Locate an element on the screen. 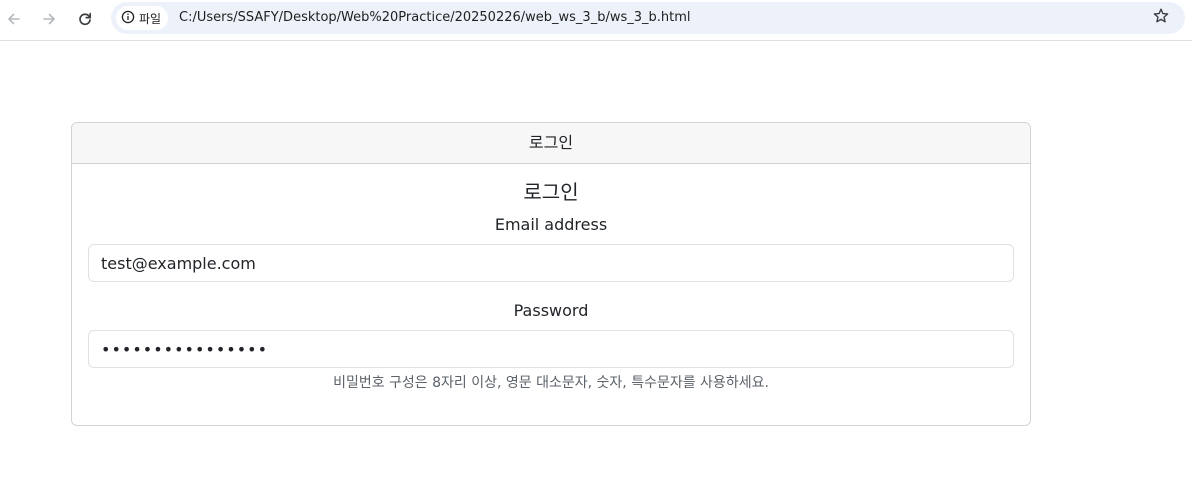  arrow-left-icon is located at coordinates (14, 19).